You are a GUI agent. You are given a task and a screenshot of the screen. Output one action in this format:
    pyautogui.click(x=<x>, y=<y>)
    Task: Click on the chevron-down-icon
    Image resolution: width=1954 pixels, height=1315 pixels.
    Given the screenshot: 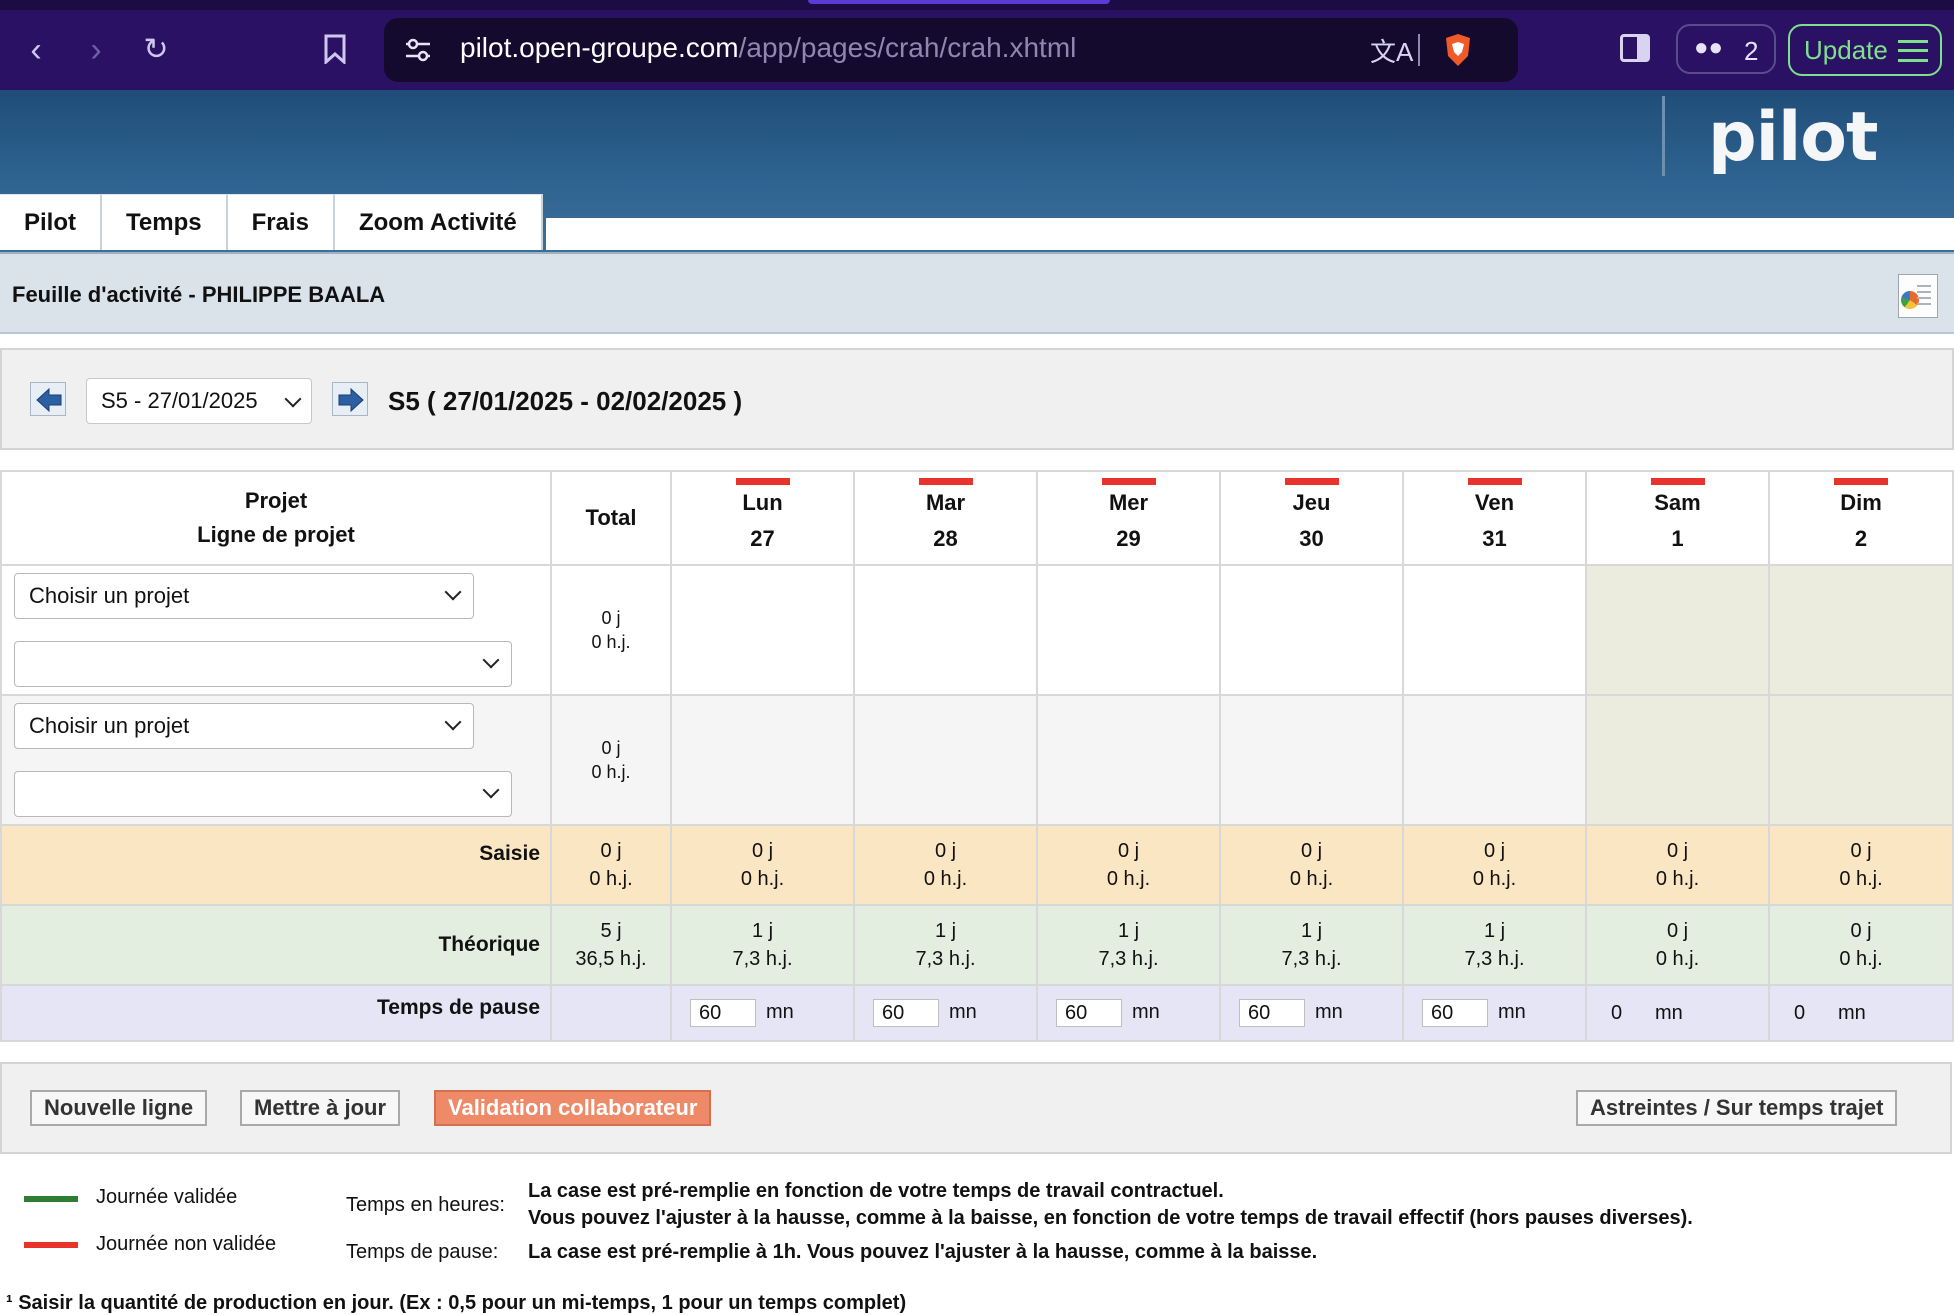 What is the action you would take?
    pyautogui.click(x=491, y=790)
    